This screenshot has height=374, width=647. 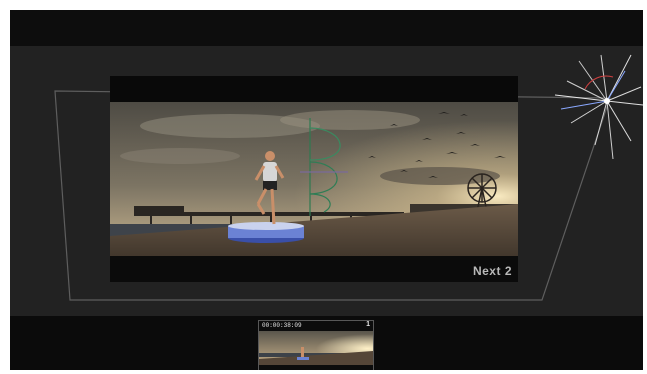 I want to click on clip-timecode: 00:00:38:09, so click(x=282, y=325).